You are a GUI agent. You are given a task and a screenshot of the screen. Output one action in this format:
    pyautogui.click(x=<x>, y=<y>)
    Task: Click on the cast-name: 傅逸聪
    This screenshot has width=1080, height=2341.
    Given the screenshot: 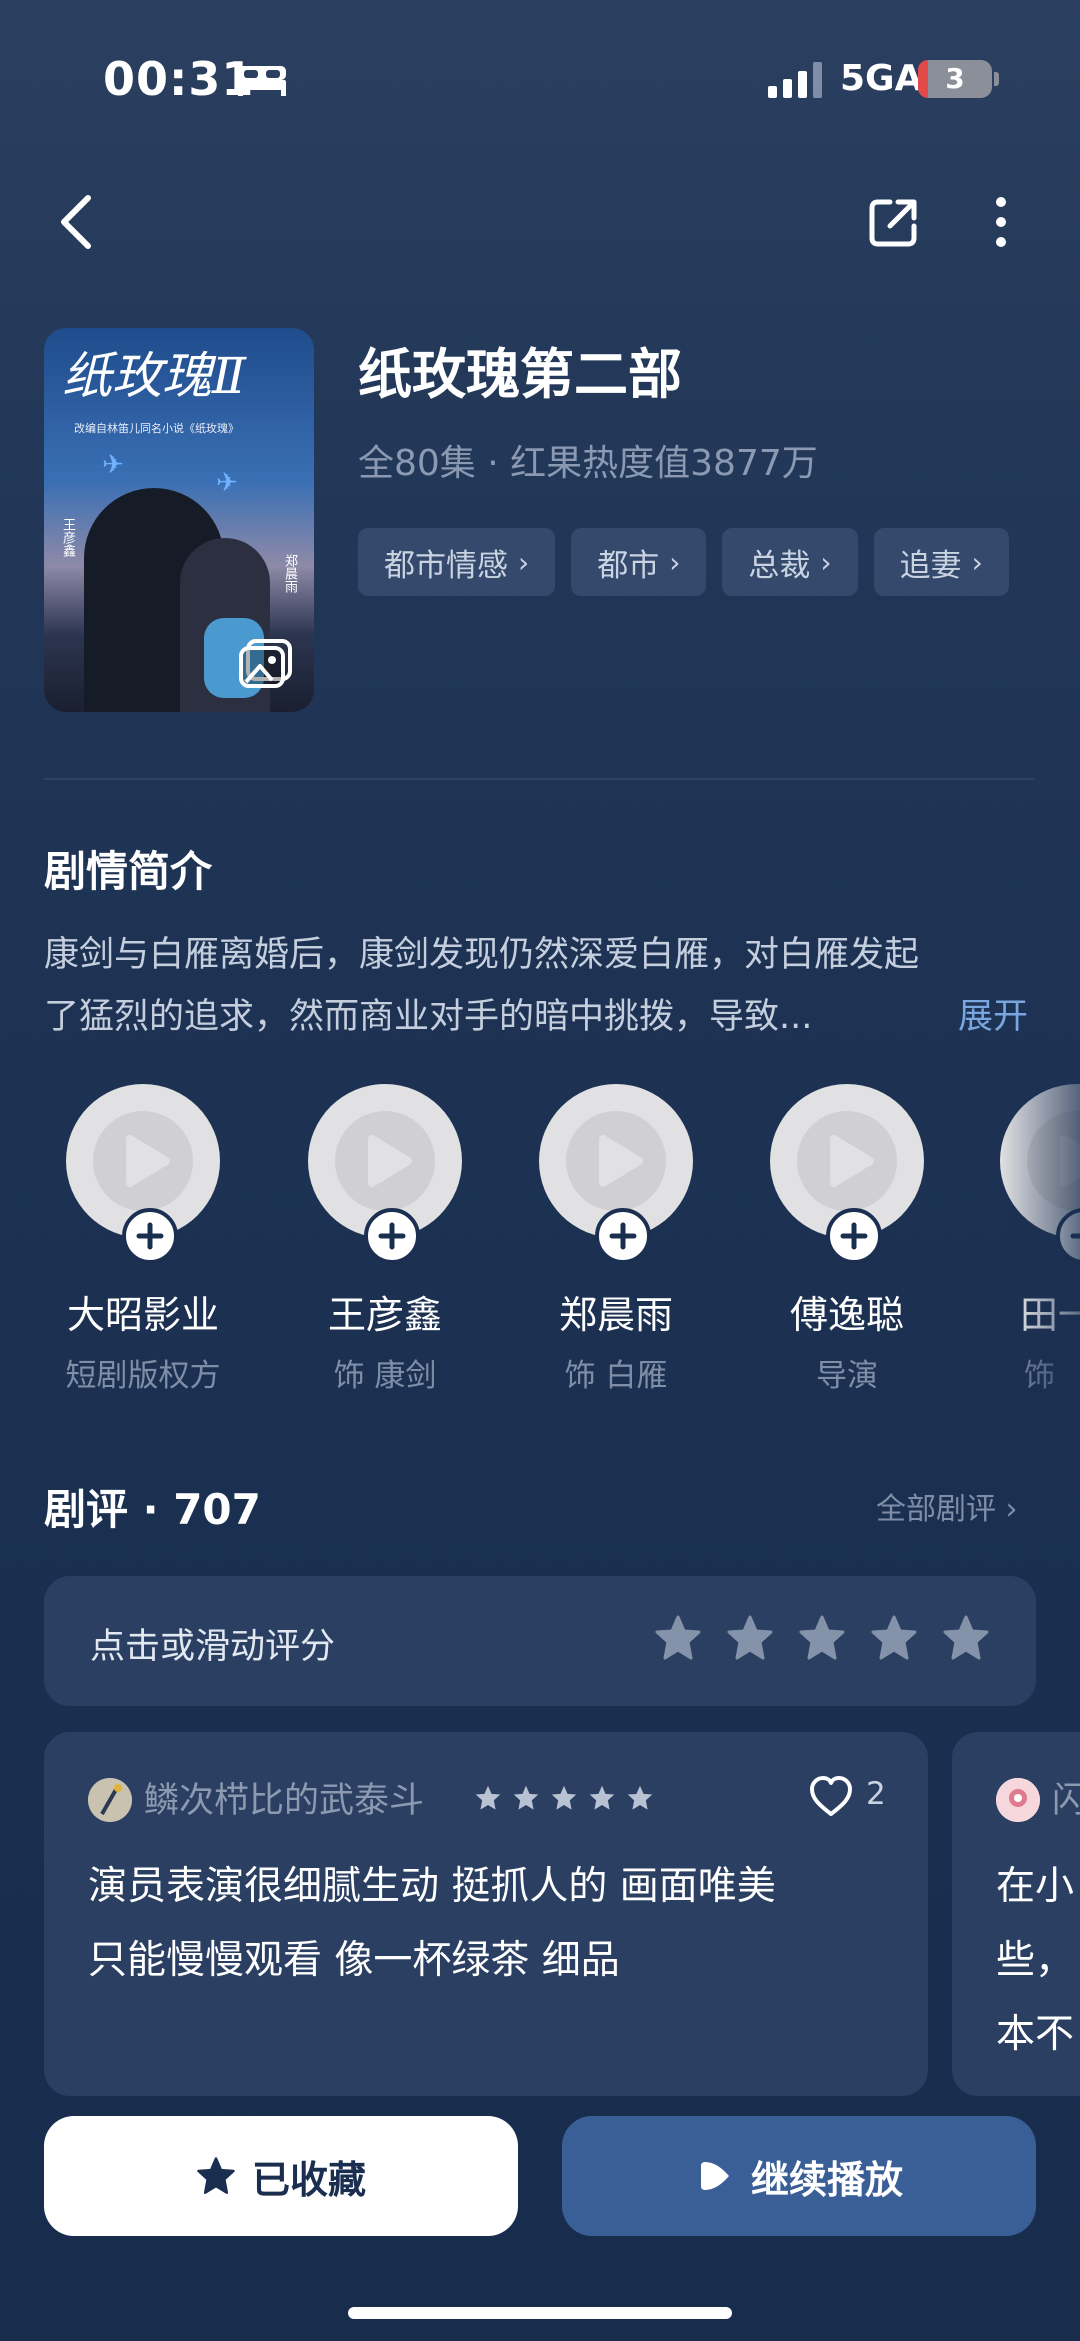 What is the action you would take?
    pyautogui.click(x=846, y=1315)
    